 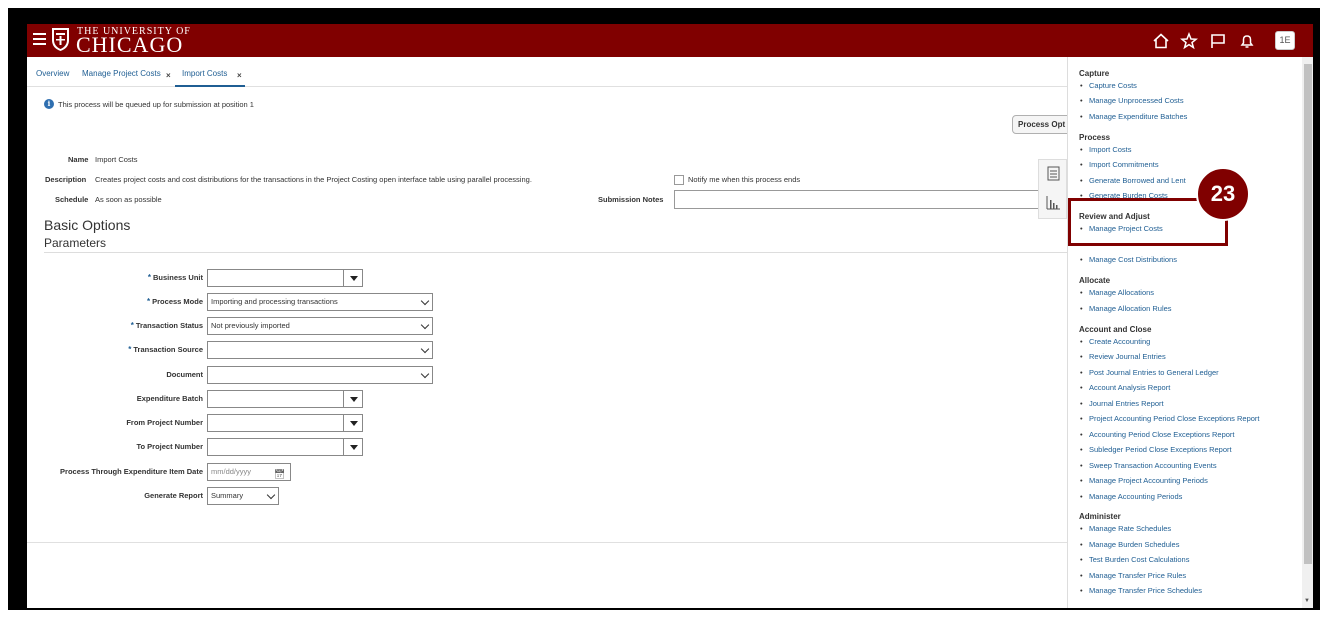 What do you see at coordinates (173, 495) in the screenshot?
I see `generate-report-label: Generate Report` at bounding box center [173, 495].